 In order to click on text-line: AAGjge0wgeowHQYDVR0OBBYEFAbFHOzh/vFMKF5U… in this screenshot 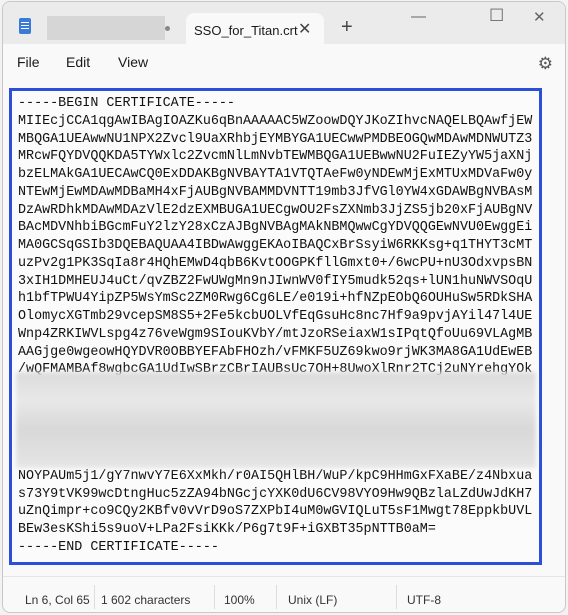, I will do `click(275, 352)`.